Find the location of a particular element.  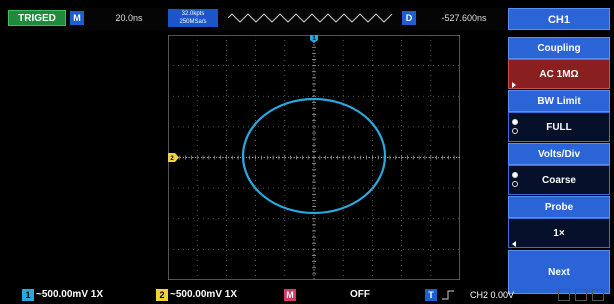

timebase-readout: 20.0ns is located at coordinates (129, 18).